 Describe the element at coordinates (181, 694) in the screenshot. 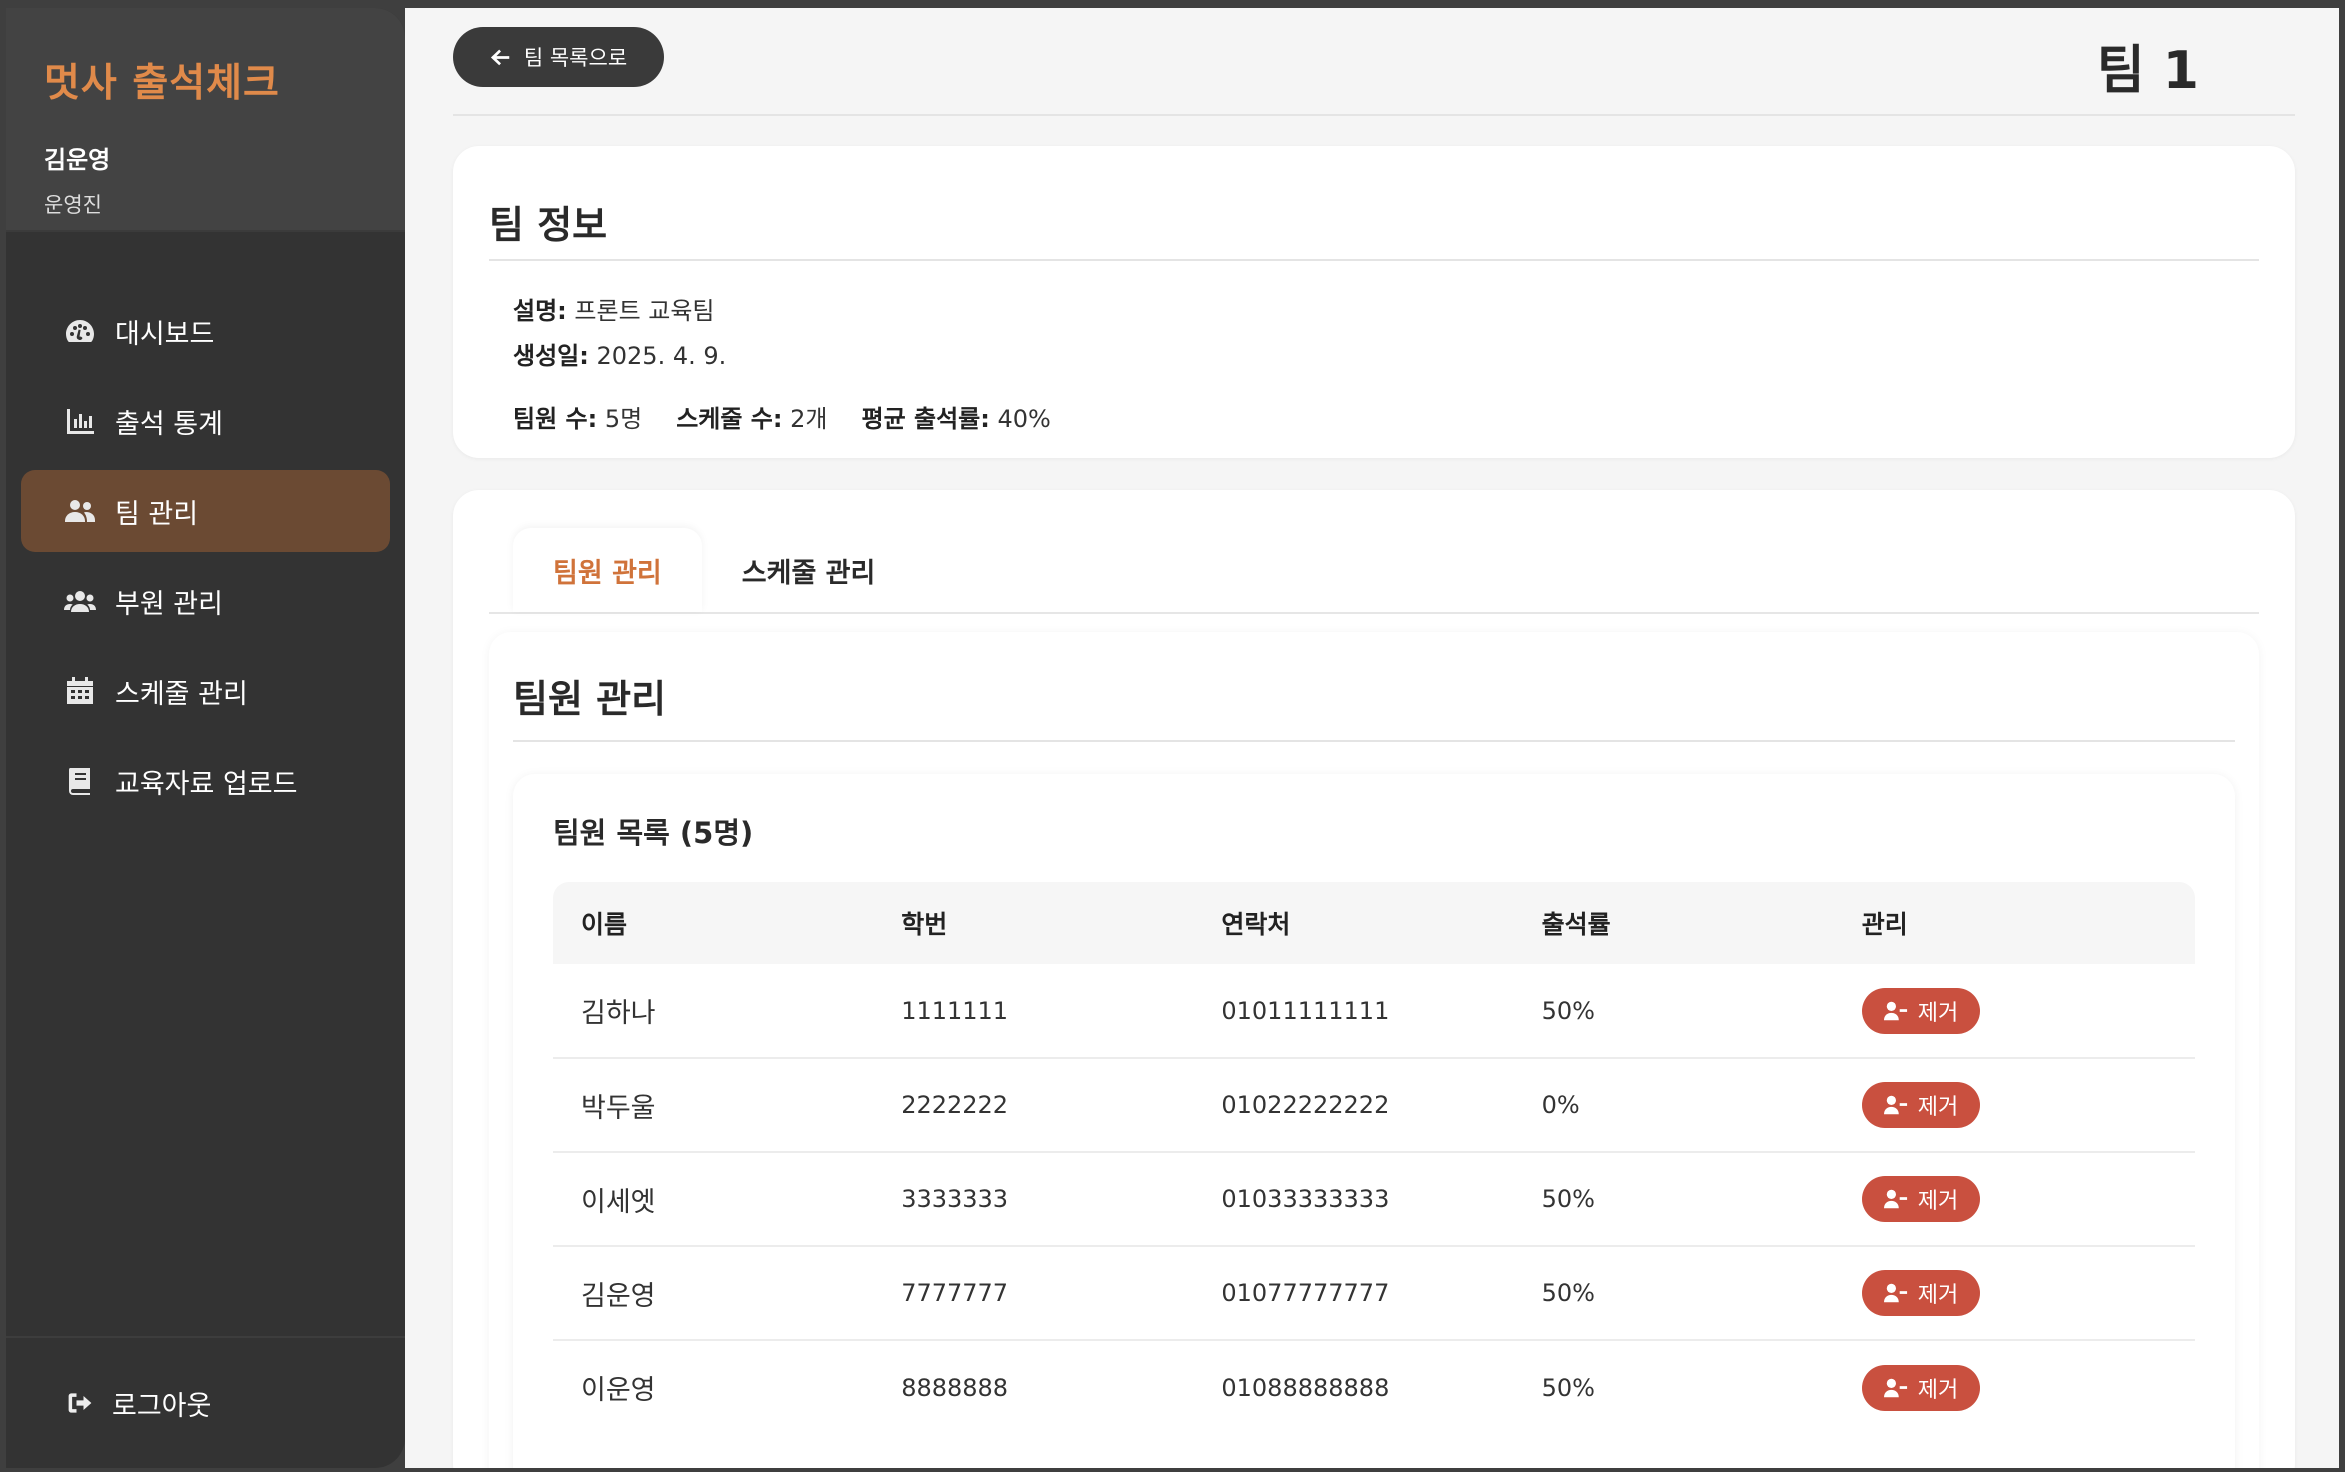

I see `sidebar-item-label: 스케줄 관리` at that location.